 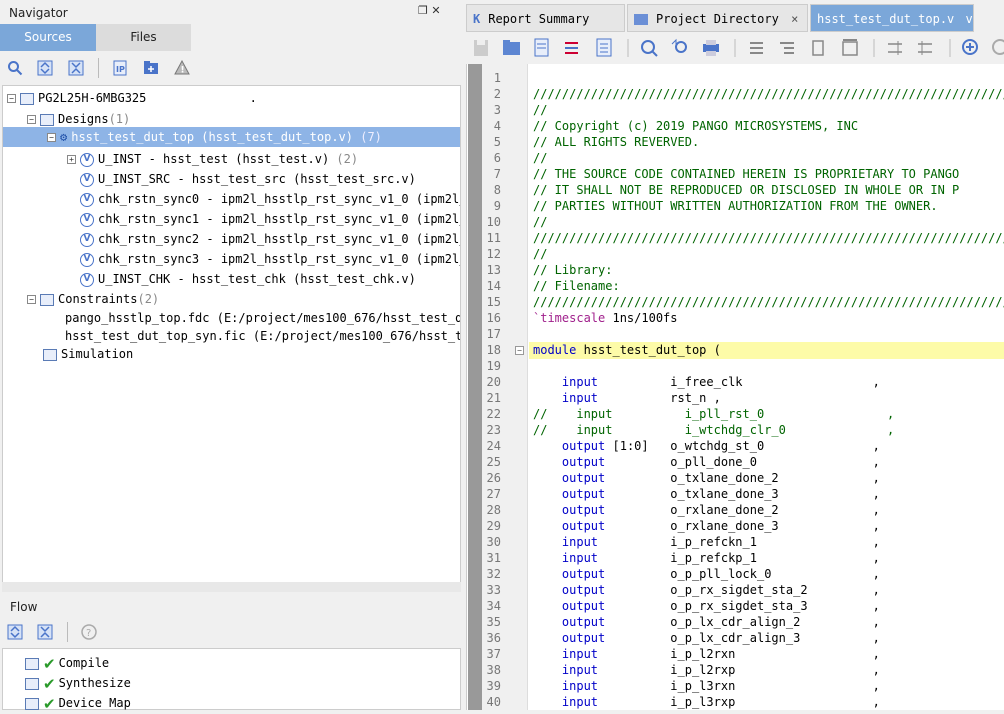 I want to click on compare-icon, so click(x=571, y=48).